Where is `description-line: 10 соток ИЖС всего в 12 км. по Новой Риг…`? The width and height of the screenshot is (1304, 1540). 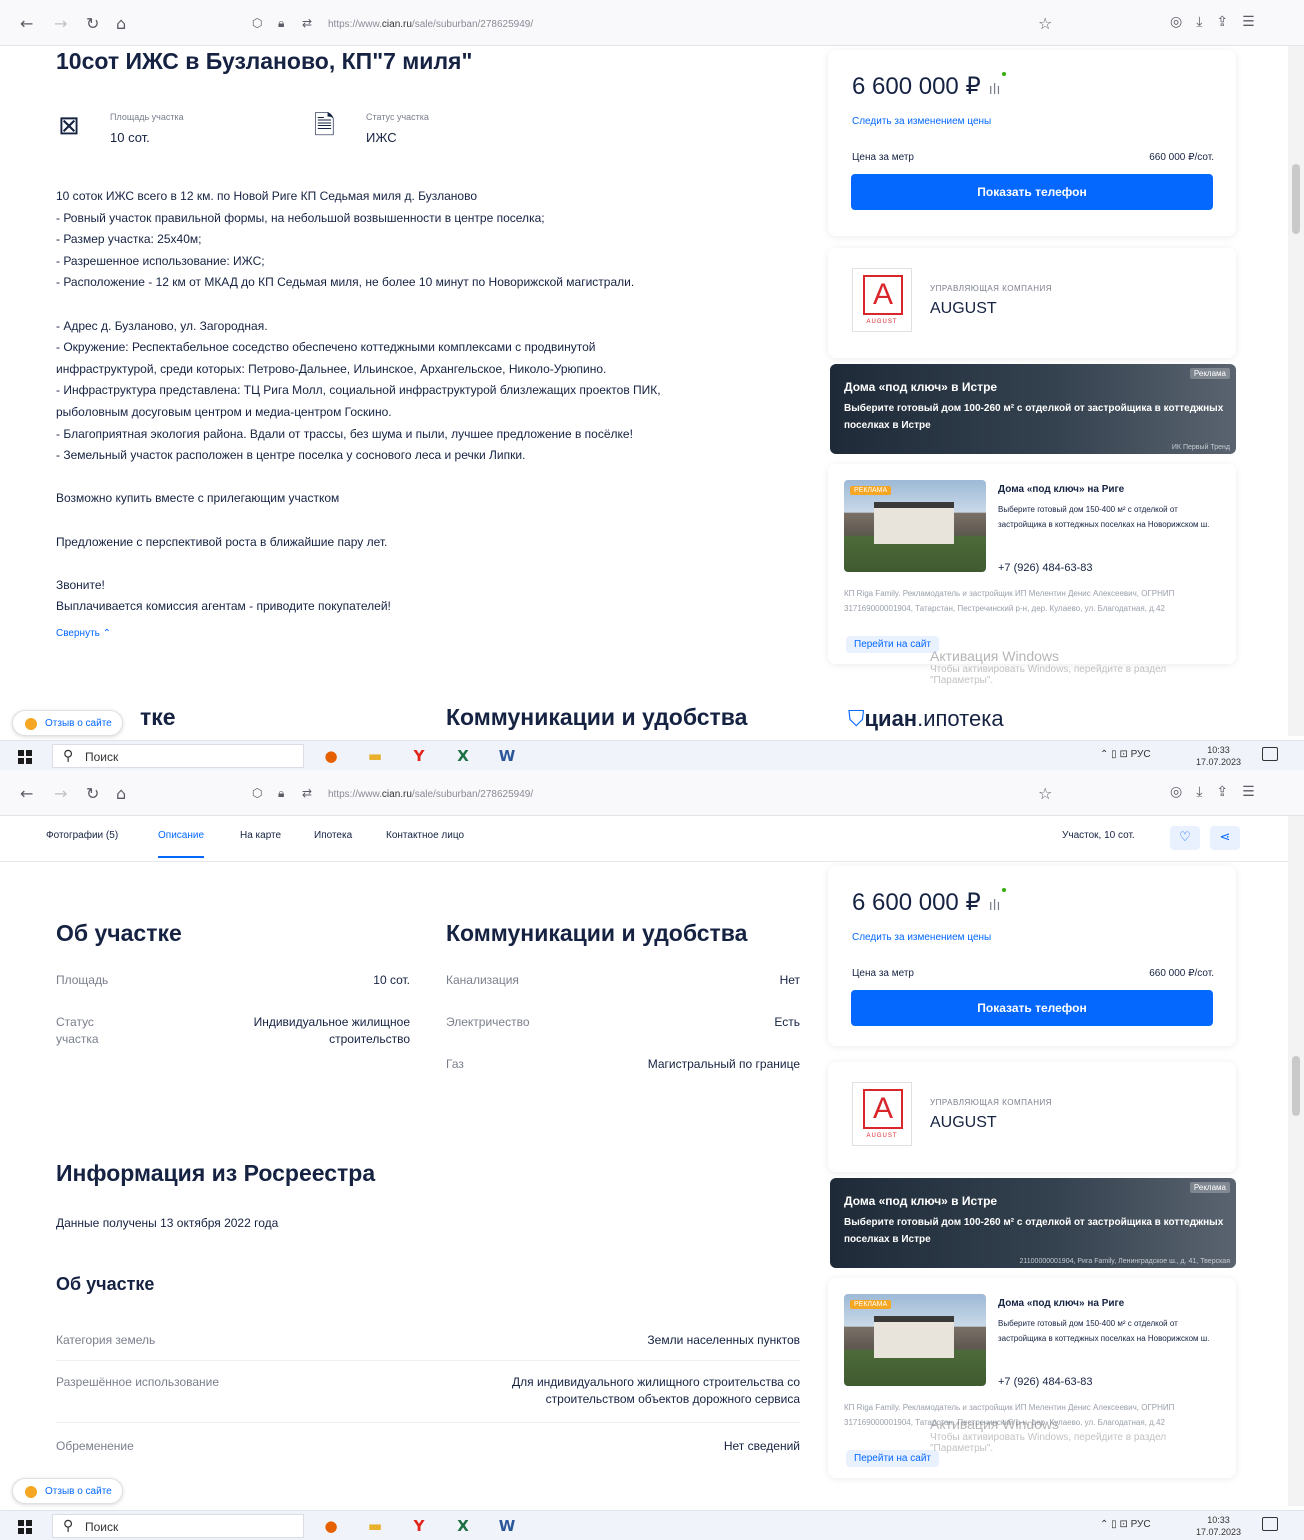 description-line: 10 соток ИЖС всего в 12 км. по Новой Риг… is located at coordinates (266, 196).